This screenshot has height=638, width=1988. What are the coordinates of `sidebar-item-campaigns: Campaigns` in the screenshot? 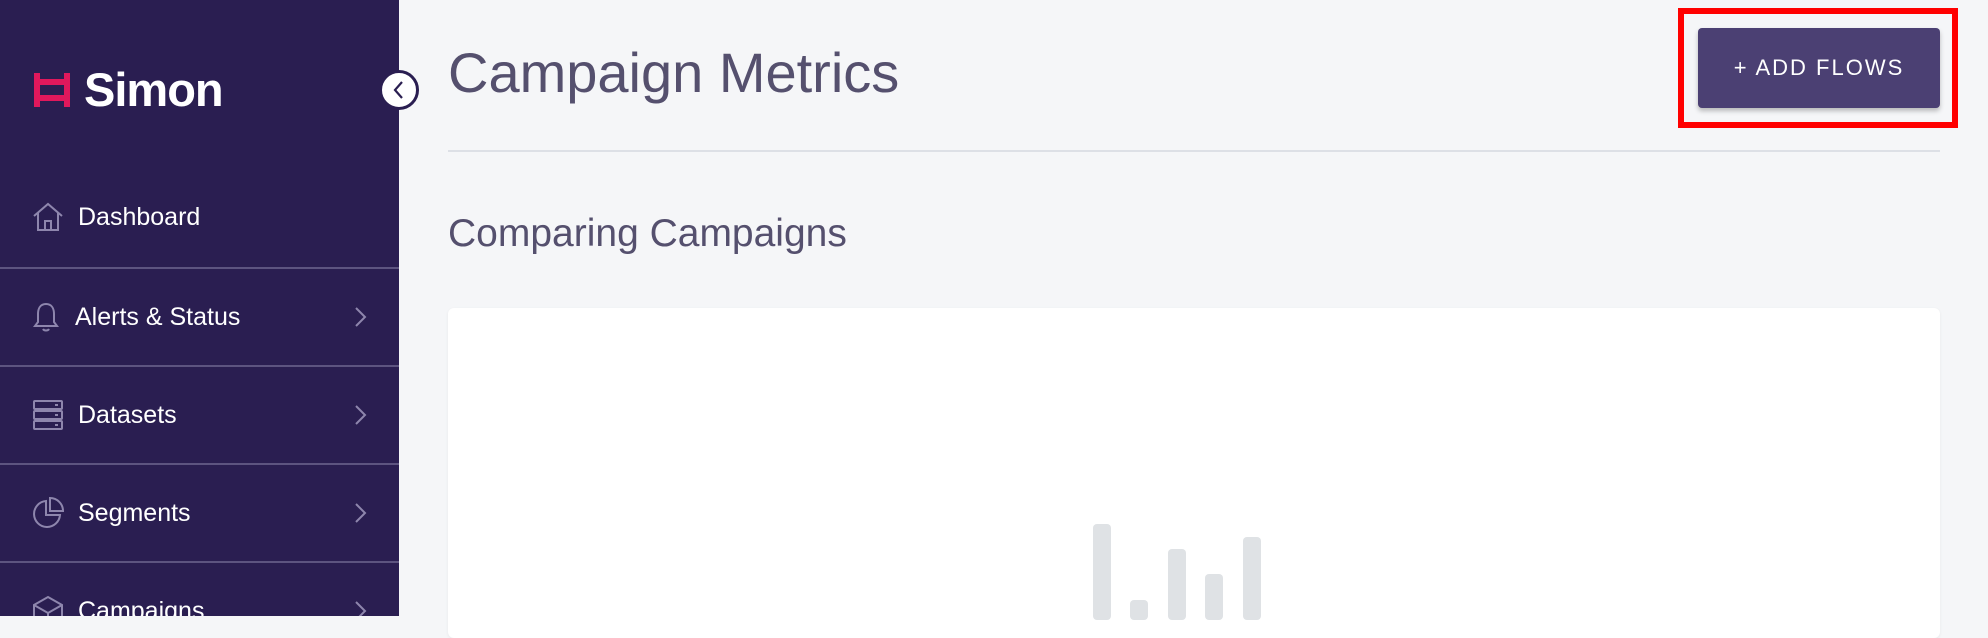 It's located at (199, 588).